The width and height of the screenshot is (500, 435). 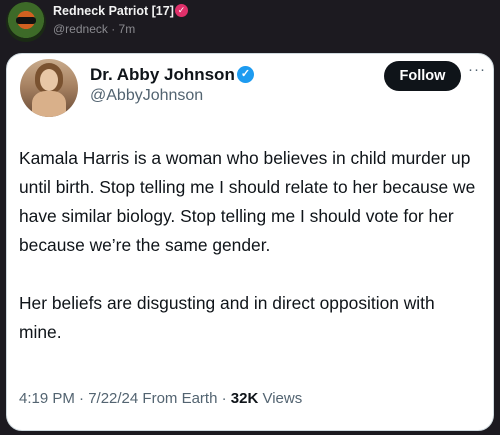 What do you see at coordinates (250, 25) in the screenshot?
I see `repost-header: Redneck Patriot [17] ✓ @redneck · 7m` at bounding box center [250, 25].